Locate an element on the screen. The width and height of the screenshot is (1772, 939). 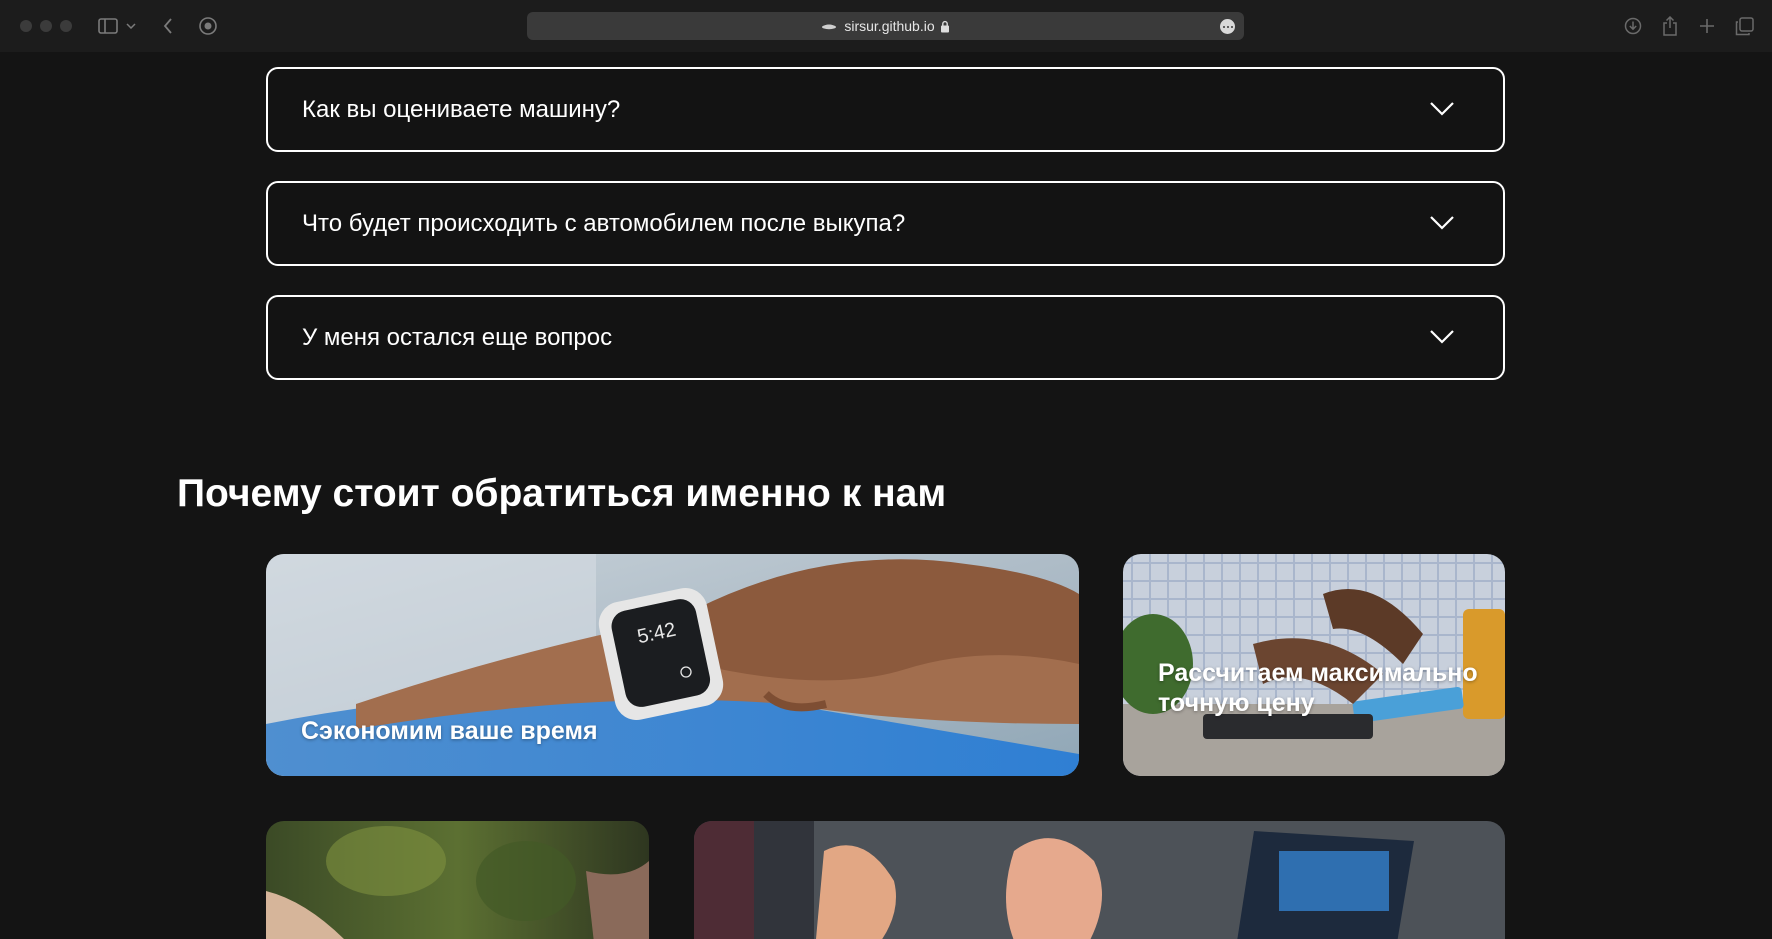
download-icon is located at coordinates (1633, 26).